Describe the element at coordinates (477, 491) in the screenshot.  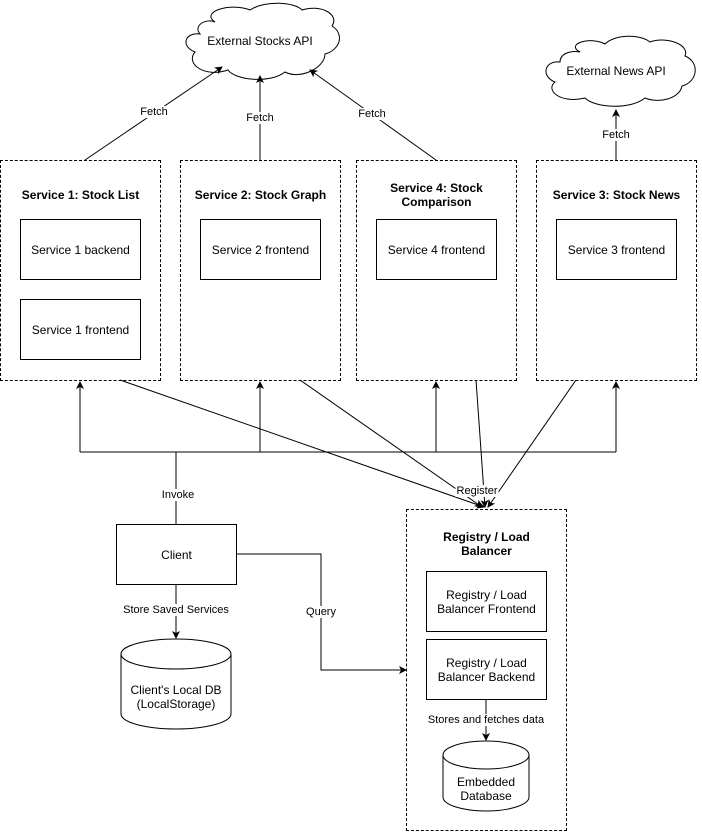
I see `edge-label-register: Register` at that location.